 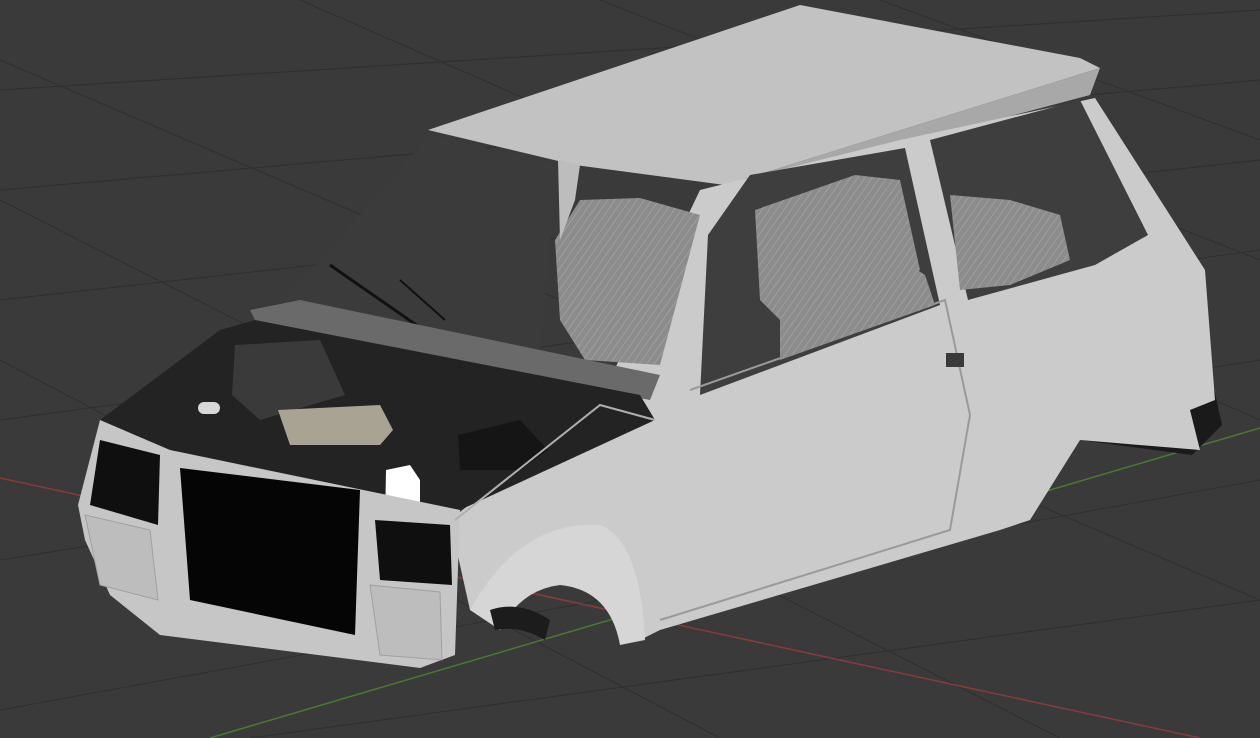 I want to click on door-handle, so click(x=955, y=360).